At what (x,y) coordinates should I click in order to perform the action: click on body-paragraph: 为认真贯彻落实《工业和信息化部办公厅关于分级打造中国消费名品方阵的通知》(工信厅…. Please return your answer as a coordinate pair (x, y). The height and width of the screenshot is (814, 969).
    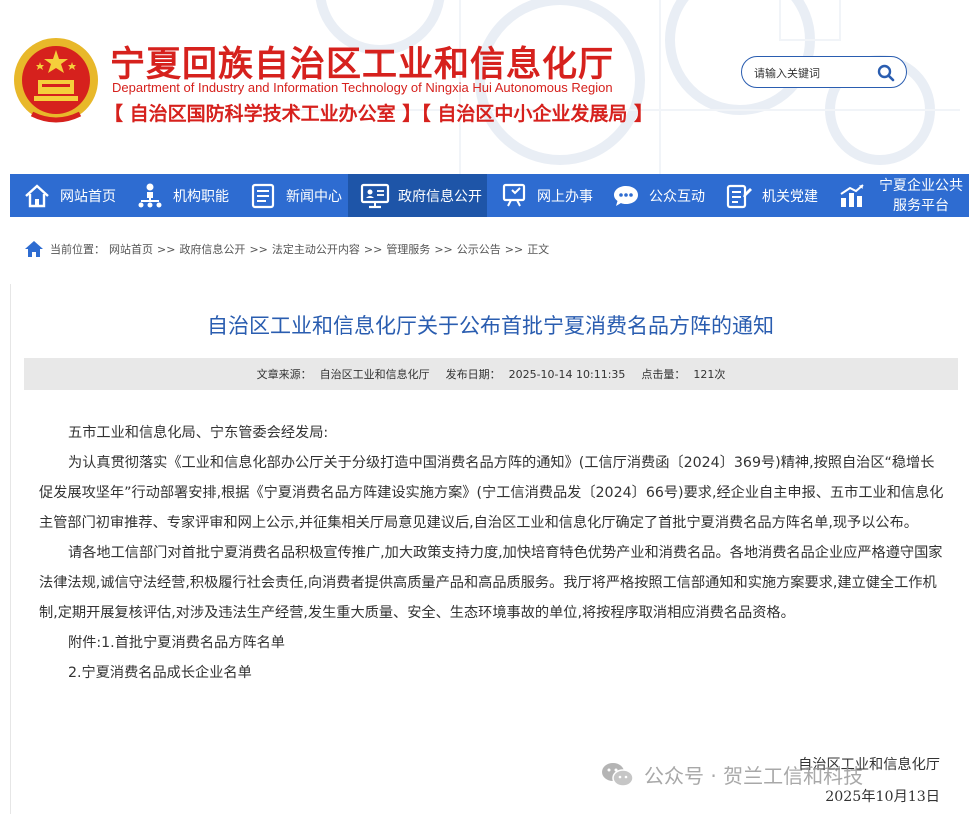
    Looking at the image, I should click on (491, 493).